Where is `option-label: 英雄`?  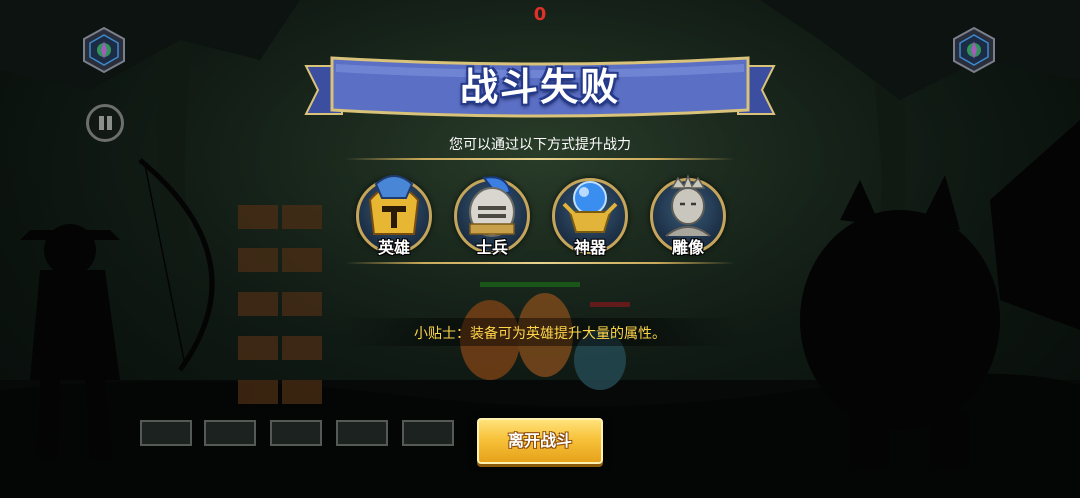 option-label: 英雄 is located at coordinates (393, 247).